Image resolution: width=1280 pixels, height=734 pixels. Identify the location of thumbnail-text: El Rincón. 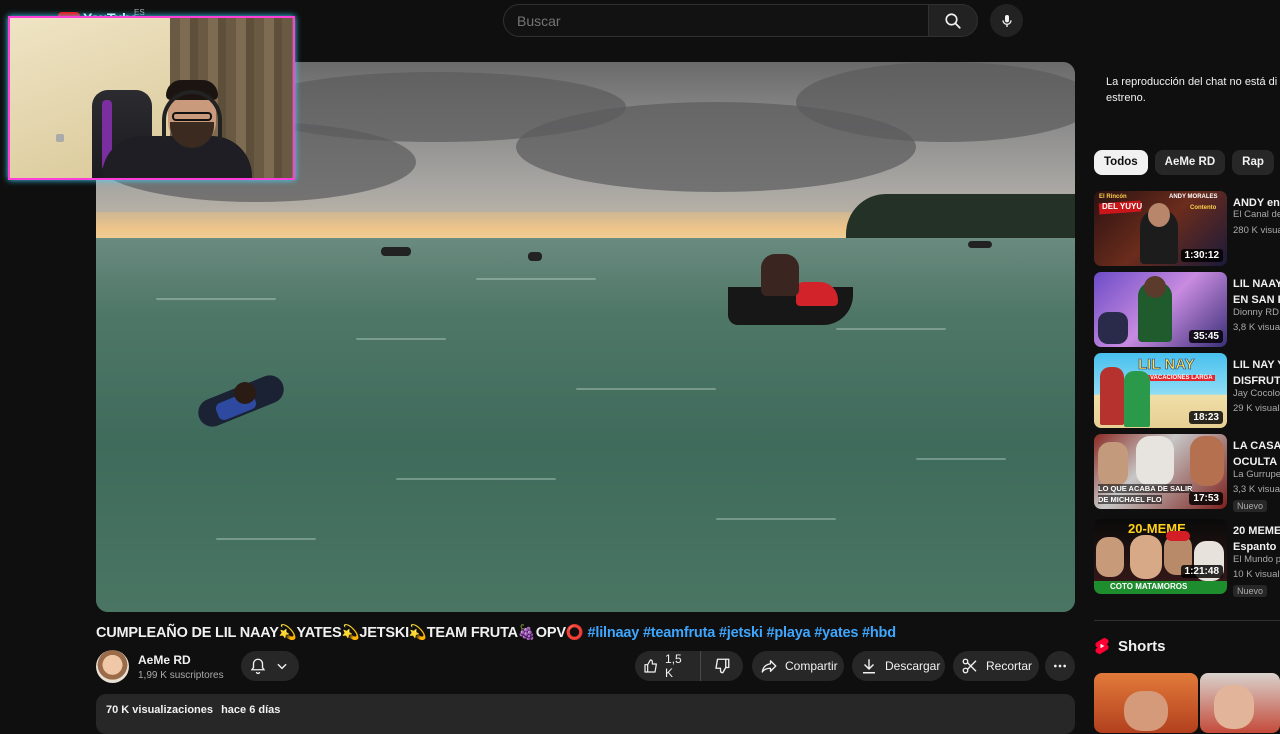
(1113, 197).